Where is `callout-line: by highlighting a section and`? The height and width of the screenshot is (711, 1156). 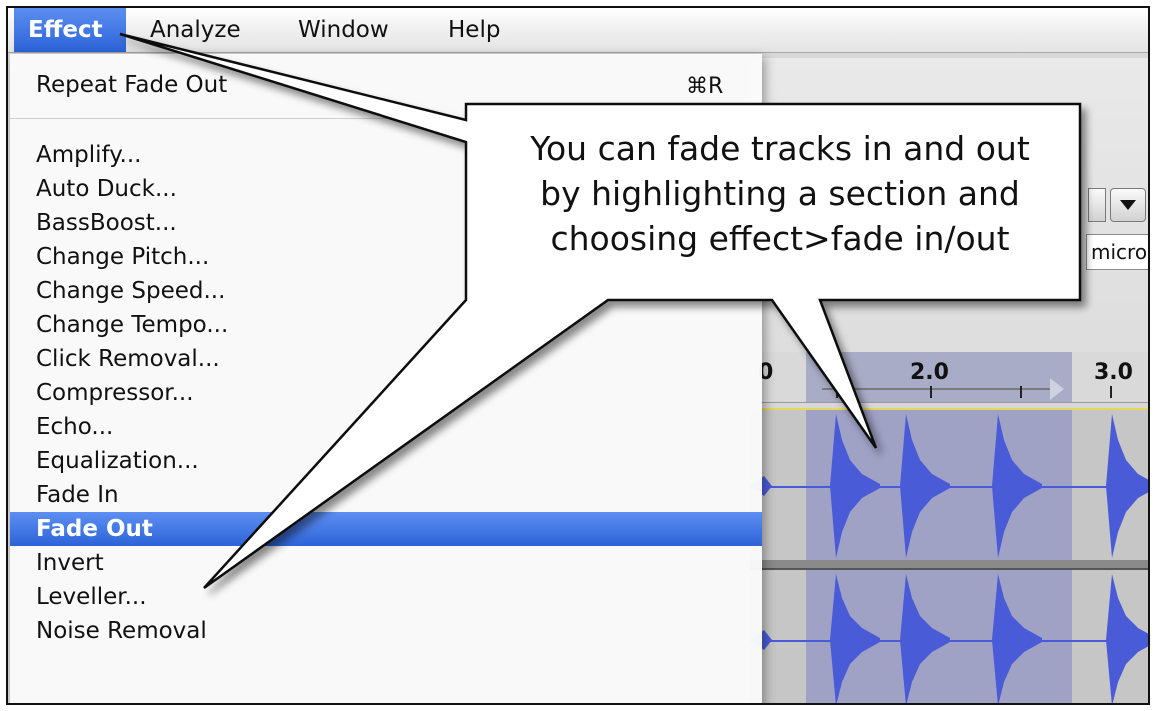
callout-line: by highlighting a section and is located at coordinates (780, 193).